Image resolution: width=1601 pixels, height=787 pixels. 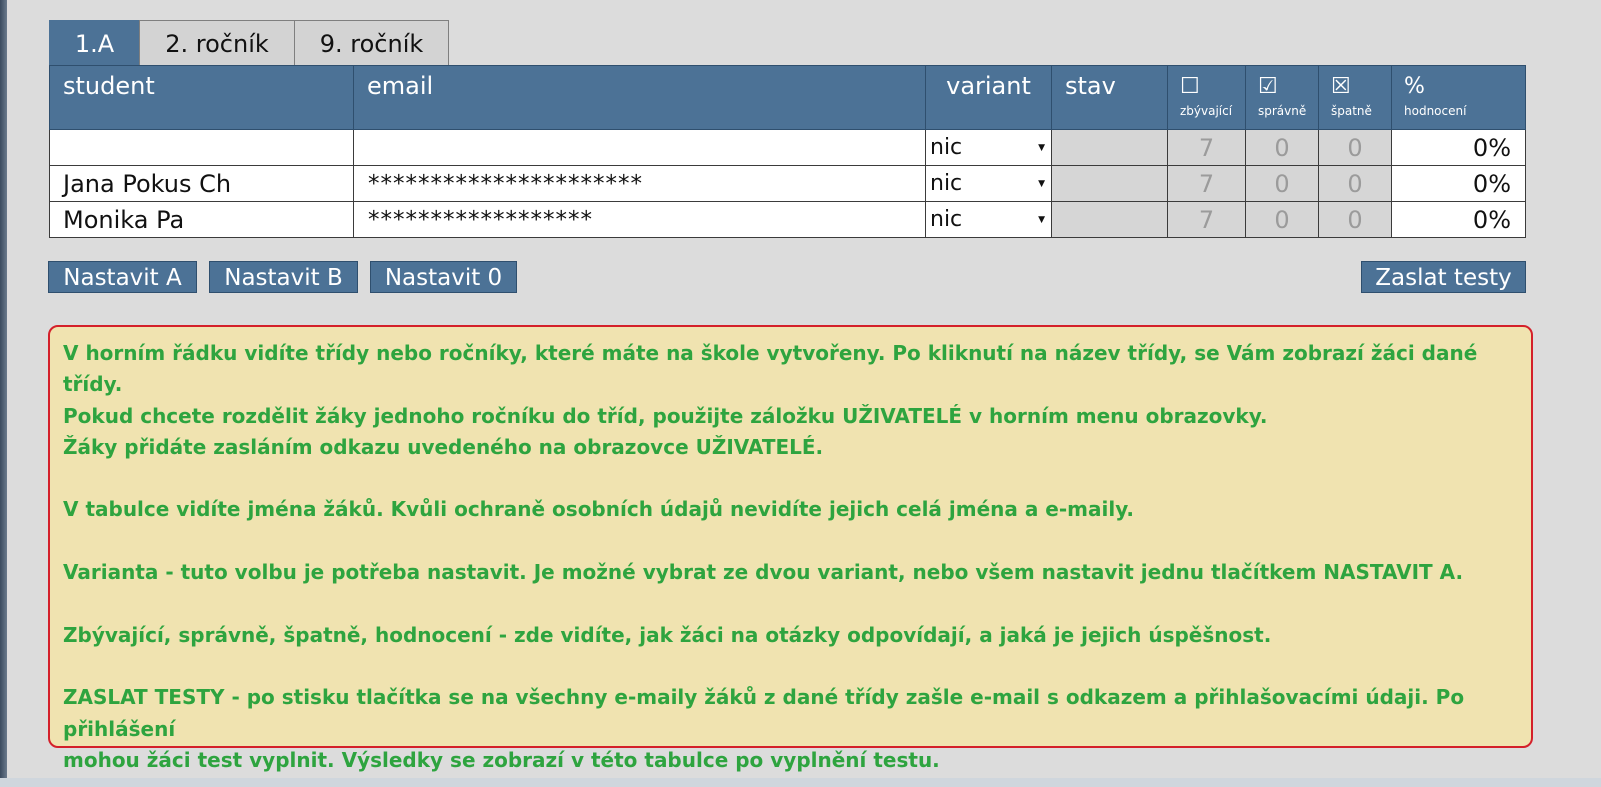 What do you see at coordinates (639, 97) in the screenshot?
I see `header-email: email` at bounding box center [639, 97].